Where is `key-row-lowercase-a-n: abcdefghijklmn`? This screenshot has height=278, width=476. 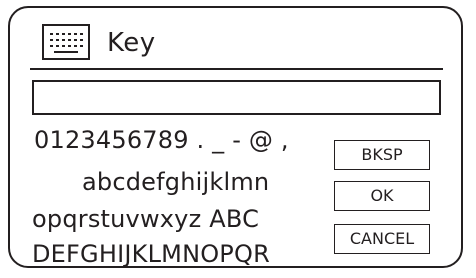 key-row-lowercase-a-n: abcdefghijklmn is located at coordinates (175, 182).